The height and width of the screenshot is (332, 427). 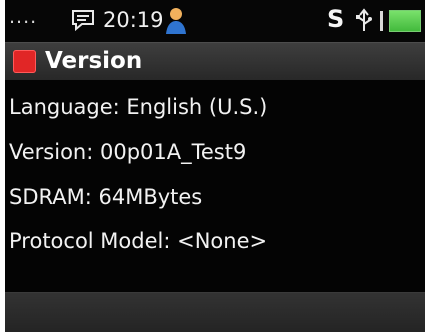 What do you see at coordinates (106, 197) in the screenshot?
I see `sdram-row: SDRAM: 64MBytes` at bounding box center [106, 197].